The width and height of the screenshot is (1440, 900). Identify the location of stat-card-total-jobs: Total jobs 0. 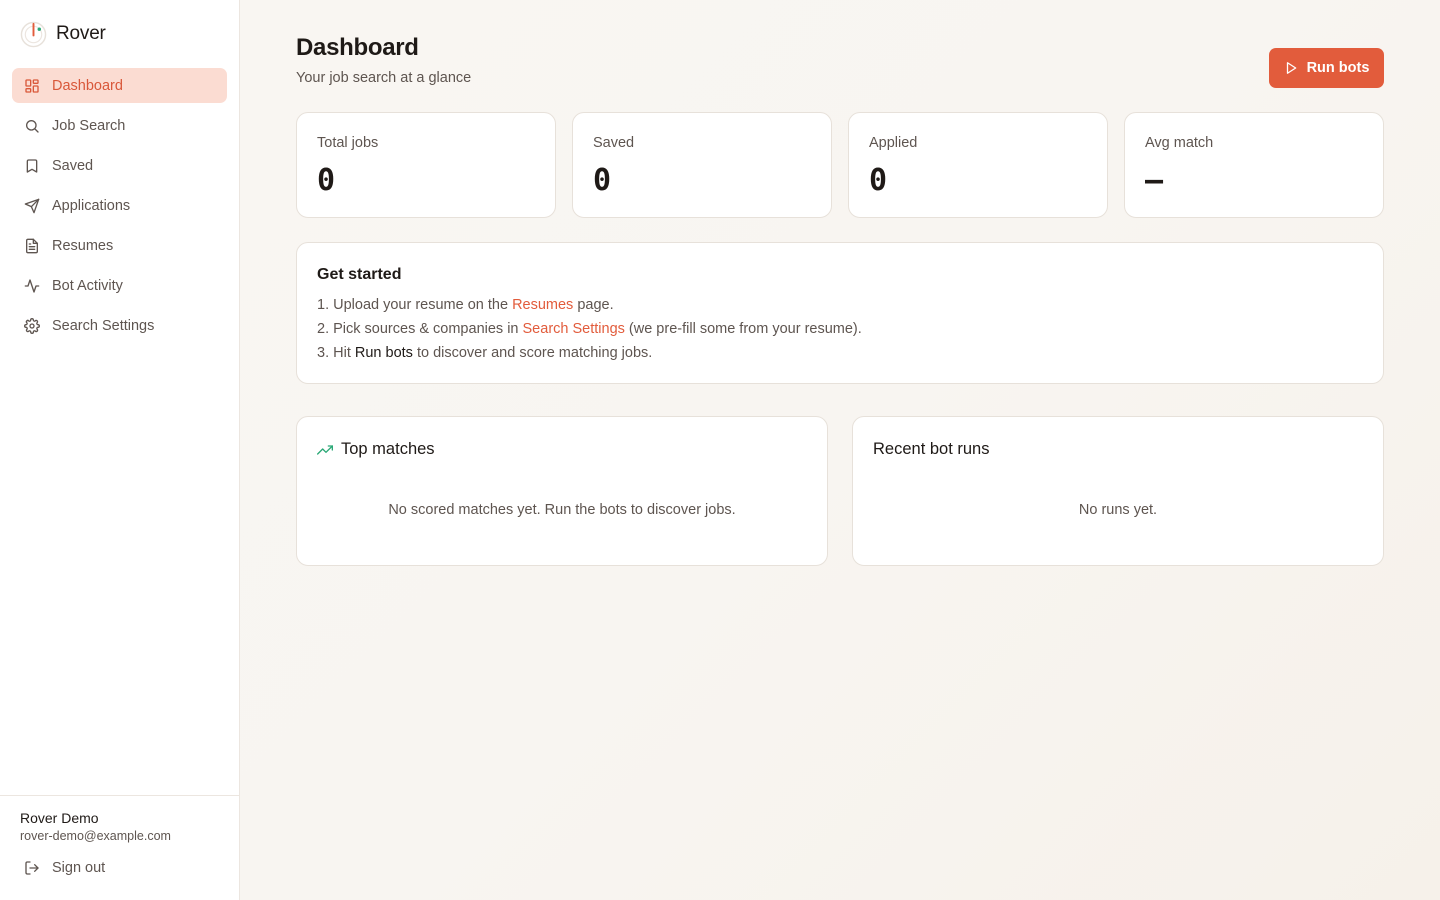
(426, 165).